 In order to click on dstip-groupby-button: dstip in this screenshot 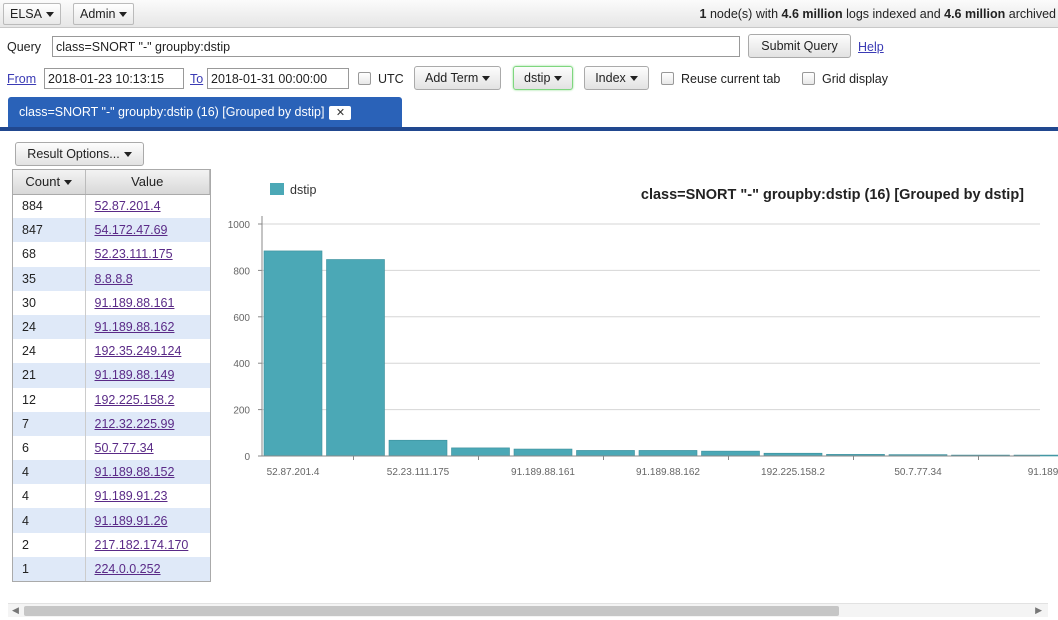, I will do `click(543, 78)`.